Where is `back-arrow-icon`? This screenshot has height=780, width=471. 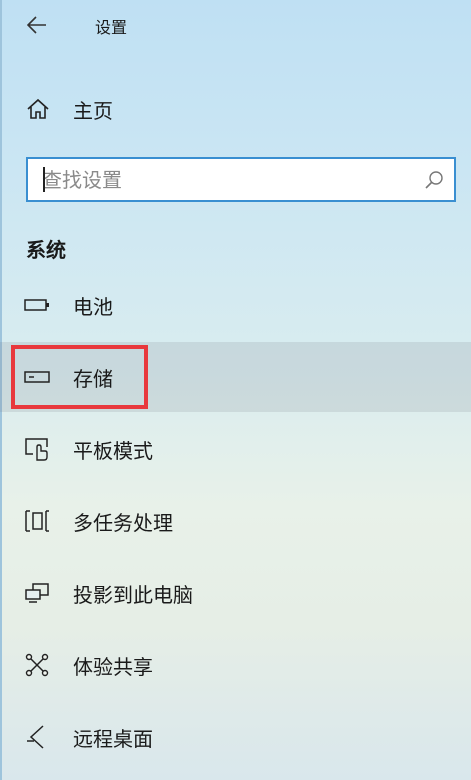 back-arrow-icon is located at coordinates (37, 25).